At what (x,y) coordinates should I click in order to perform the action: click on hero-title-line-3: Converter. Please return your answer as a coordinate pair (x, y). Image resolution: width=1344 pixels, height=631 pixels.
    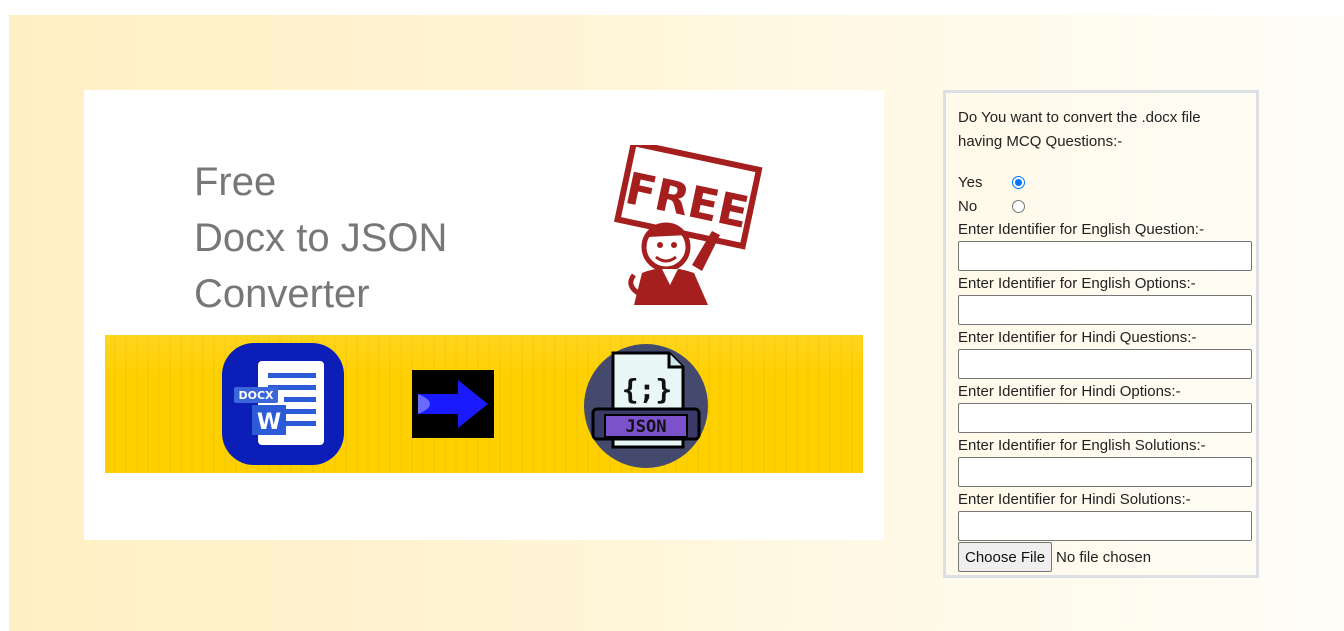
    Looking at the image, I should click on (282, 294).